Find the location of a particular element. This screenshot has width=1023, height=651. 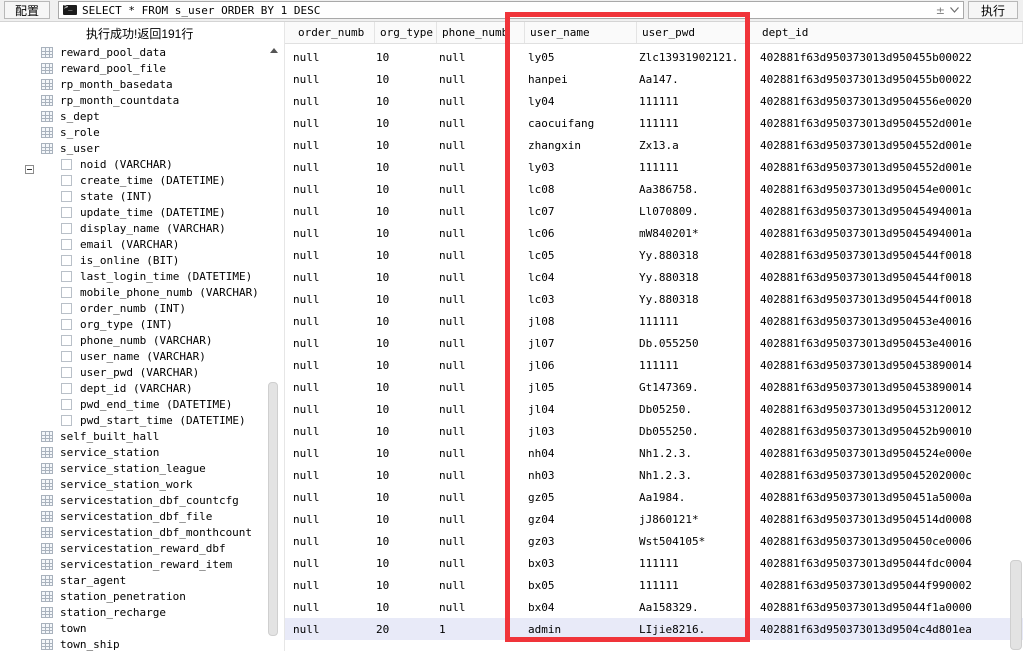

table-cell: admin is located at coordinates (544, 629).